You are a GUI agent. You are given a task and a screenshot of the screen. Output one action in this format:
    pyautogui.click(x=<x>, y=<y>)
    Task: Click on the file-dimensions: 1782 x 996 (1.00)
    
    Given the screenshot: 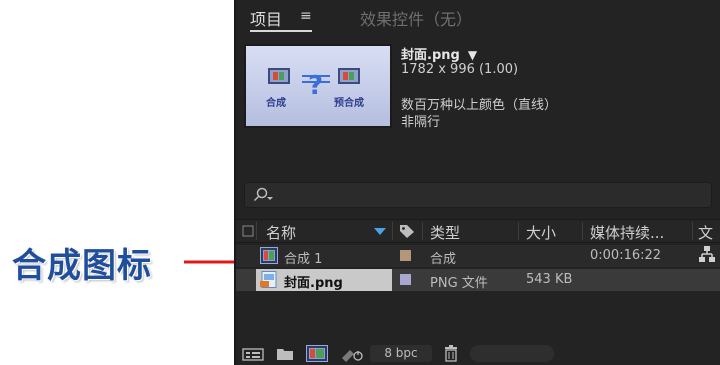 What is the action you would take?
    pyautogui.click(x=460, y=69)
    